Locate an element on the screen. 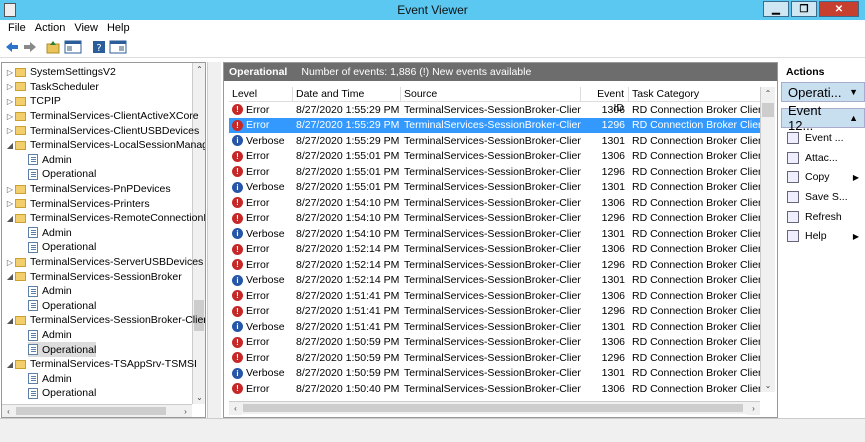  col-source: Source is located at coordinates (491, 94).